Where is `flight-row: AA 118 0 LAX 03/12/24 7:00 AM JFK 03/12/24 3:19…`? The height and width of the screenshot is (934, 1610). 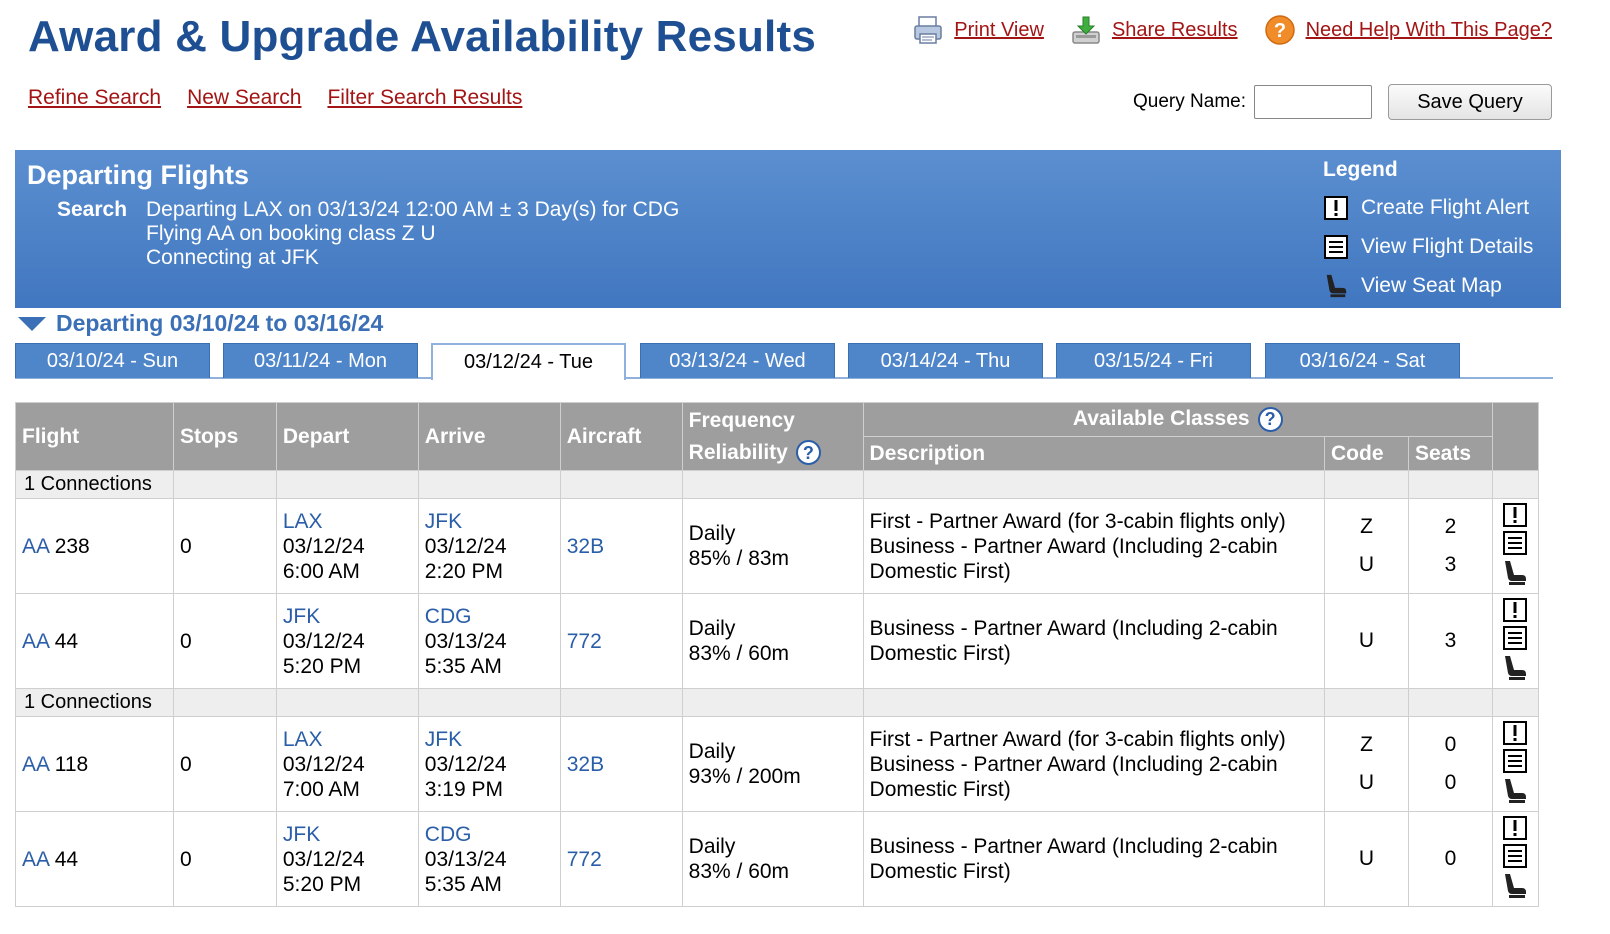 flight-row: AA 118 0 LAX 03/12/24 7:00 AM JFK 03/12/24 3:19… is located at coordinates (777, 764).